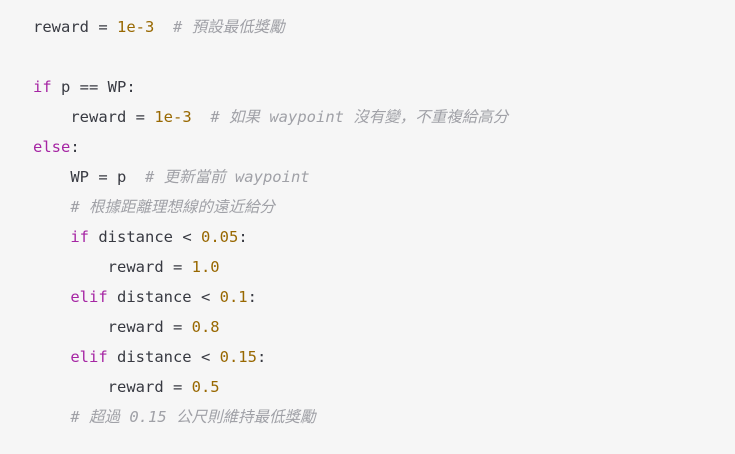 This screenshot has width=735, height=454. I want to click on code-line-3: if p == WP:, so click(384, 87).